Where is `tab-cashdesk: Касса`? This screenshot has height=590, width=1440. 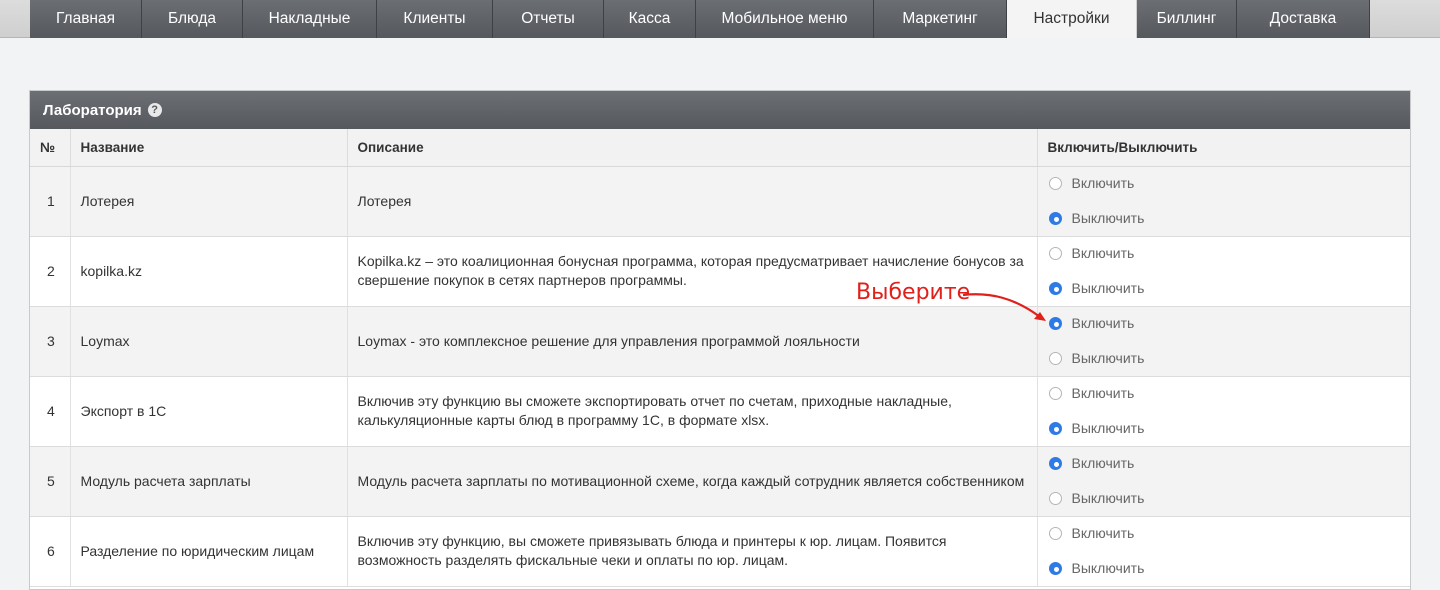
tab-cashdesk: Касса is located at coordinates (650, 19).